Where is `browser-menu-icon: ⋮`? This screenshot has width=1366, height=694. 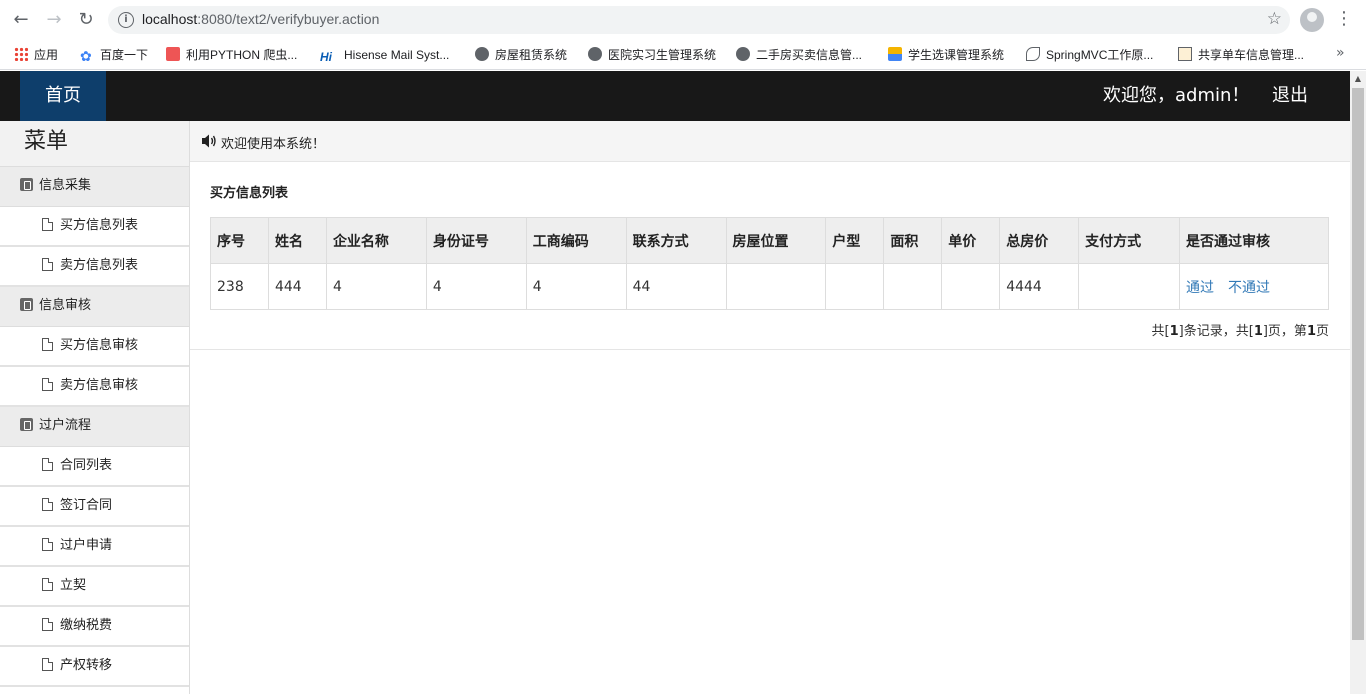 browser-menu-icon: ⋮ is located at coordinates (1344, 20).